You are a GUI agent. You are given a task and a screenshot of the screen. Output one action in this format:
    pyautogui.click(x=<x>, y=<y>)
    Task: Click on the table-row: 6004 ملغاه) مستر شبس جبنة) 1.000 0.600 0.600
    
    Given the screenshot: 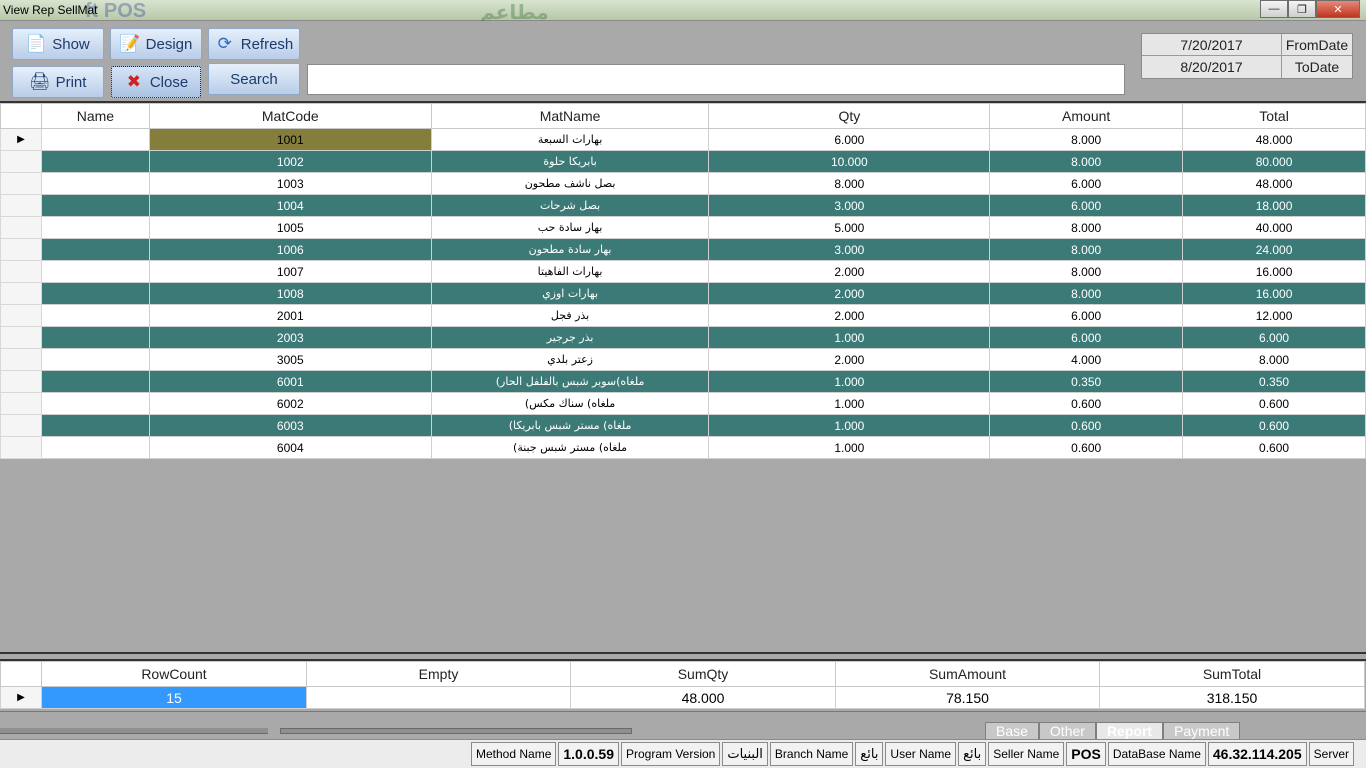 What is the action you would take?
    pyautogui.click(x=683, y=447)
    